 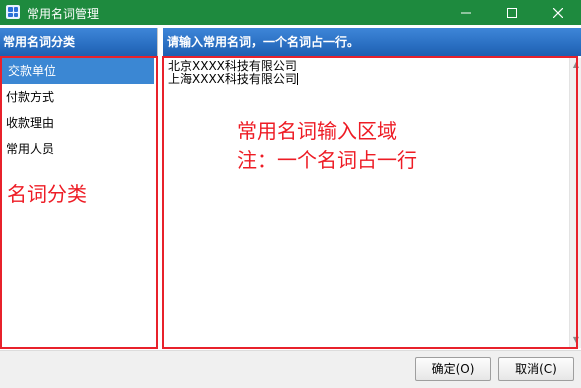 I want to click on minimize-button, so click(x=466, y=12).